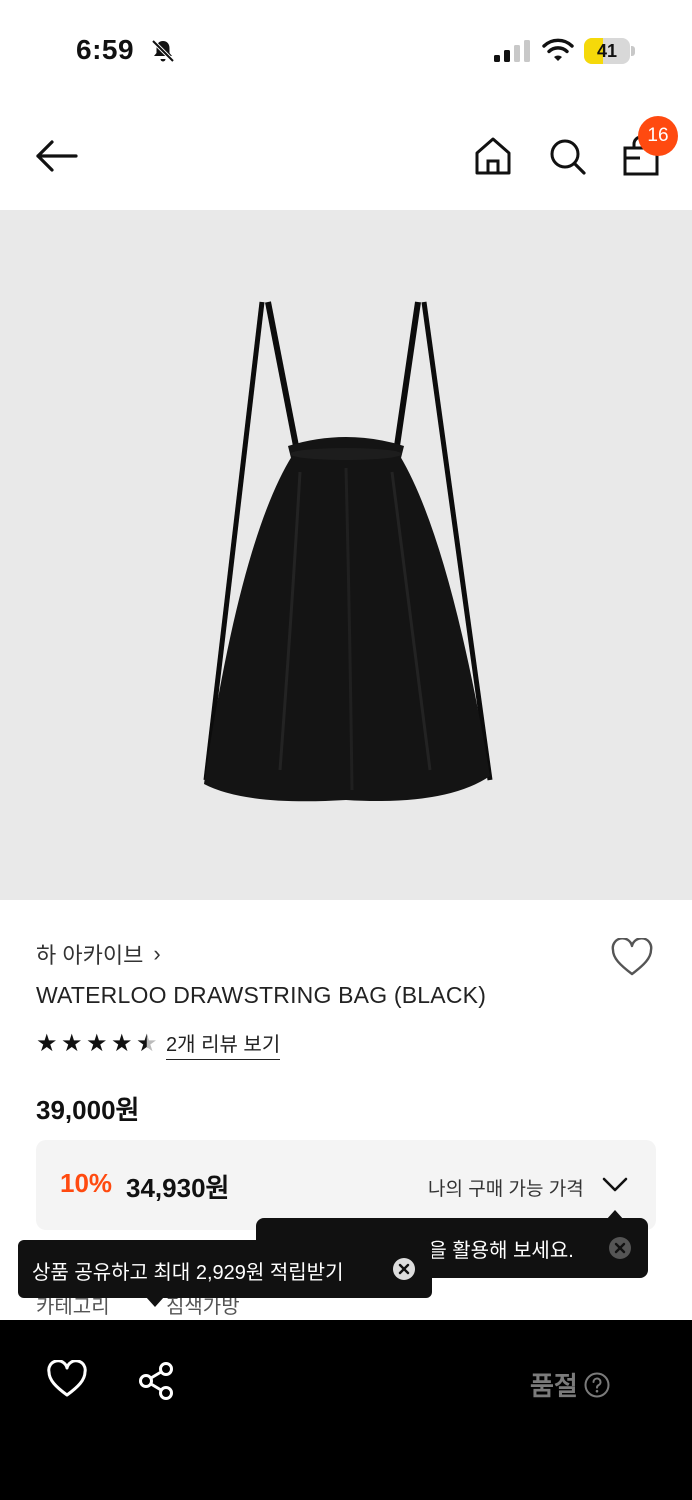  Describe the element at coordinates (506, 1189) in the screenshot. I see `my-price-label: 나의 구매 가능 가격` at that location.